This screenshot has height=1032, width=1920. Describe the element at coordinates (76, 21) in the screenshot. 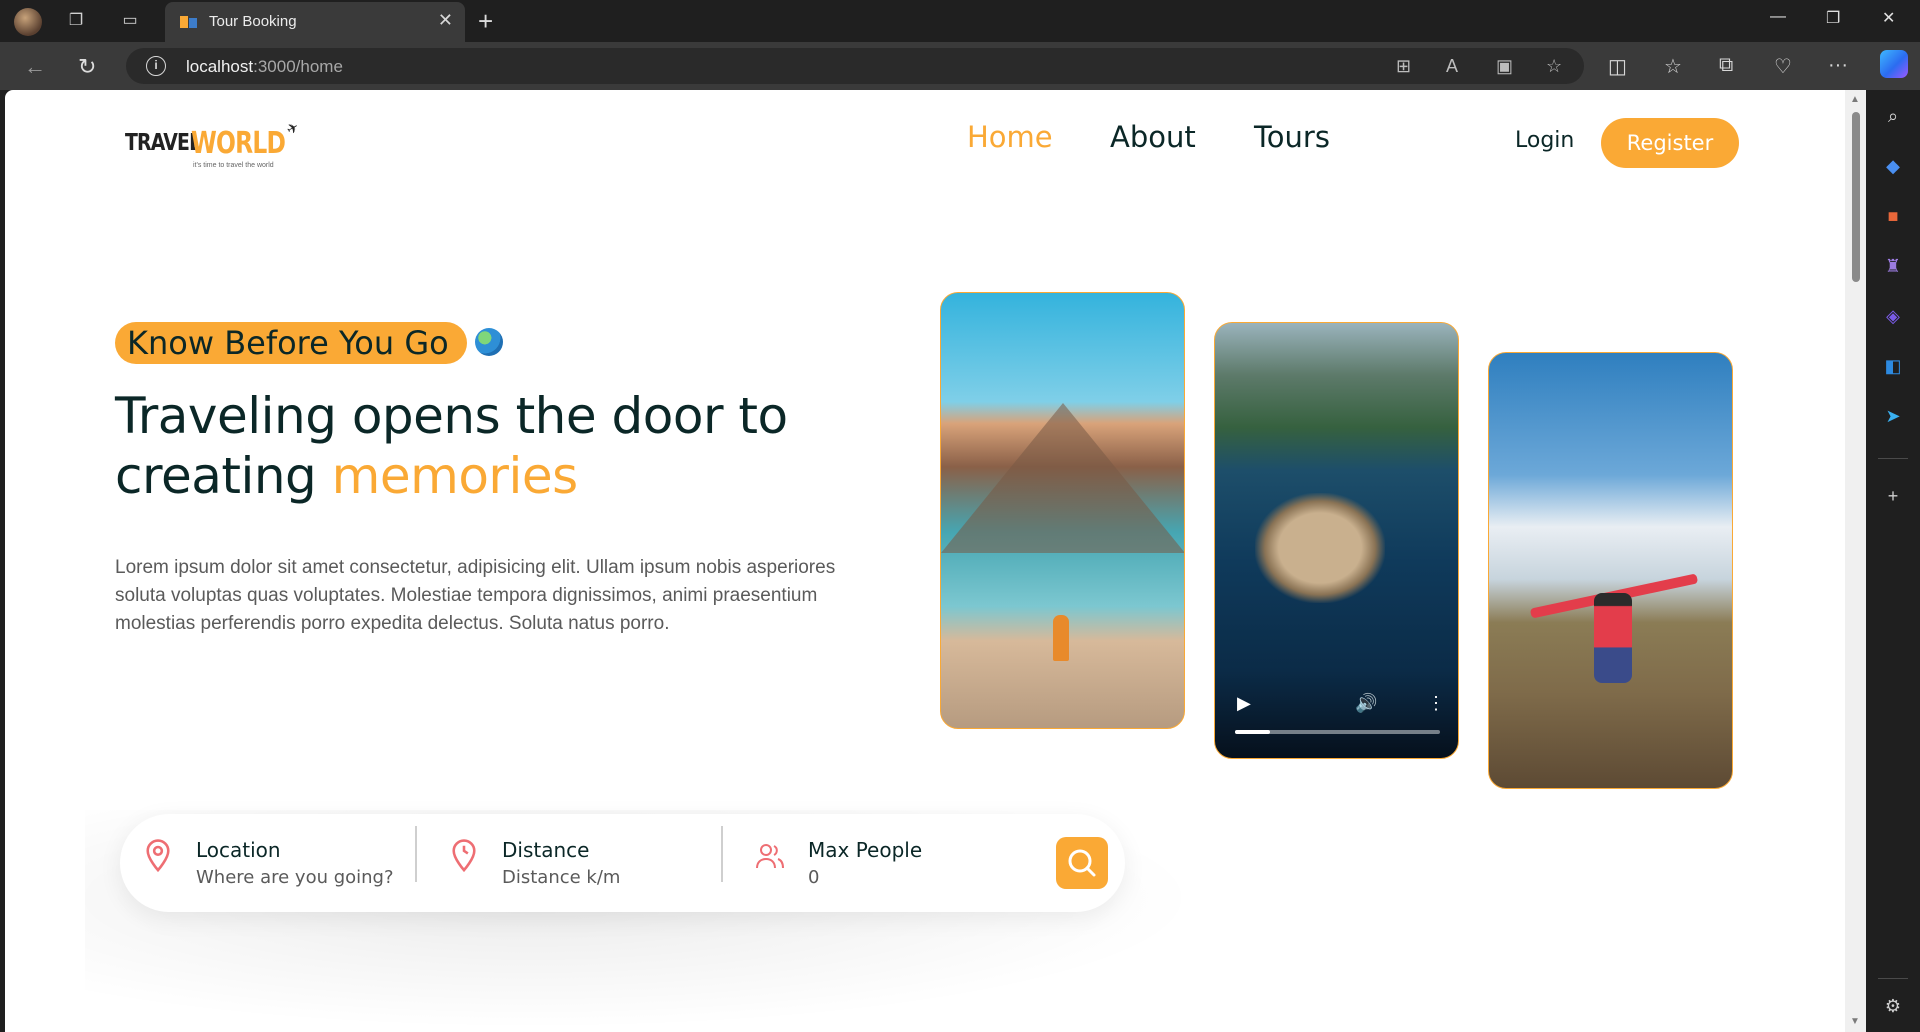

I see `workspaces-icon: ❐` at that location.